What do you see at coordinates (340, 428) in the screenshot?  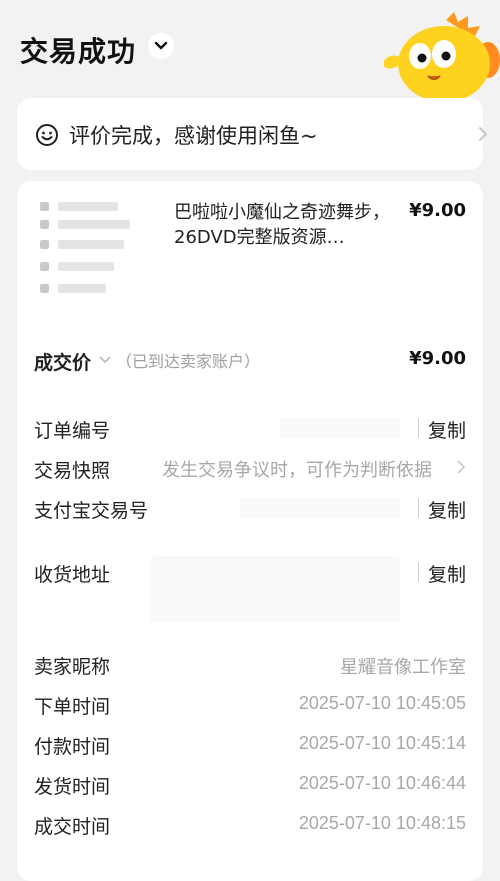 I see `redacted-order-number` at bounding box center [340, 428].